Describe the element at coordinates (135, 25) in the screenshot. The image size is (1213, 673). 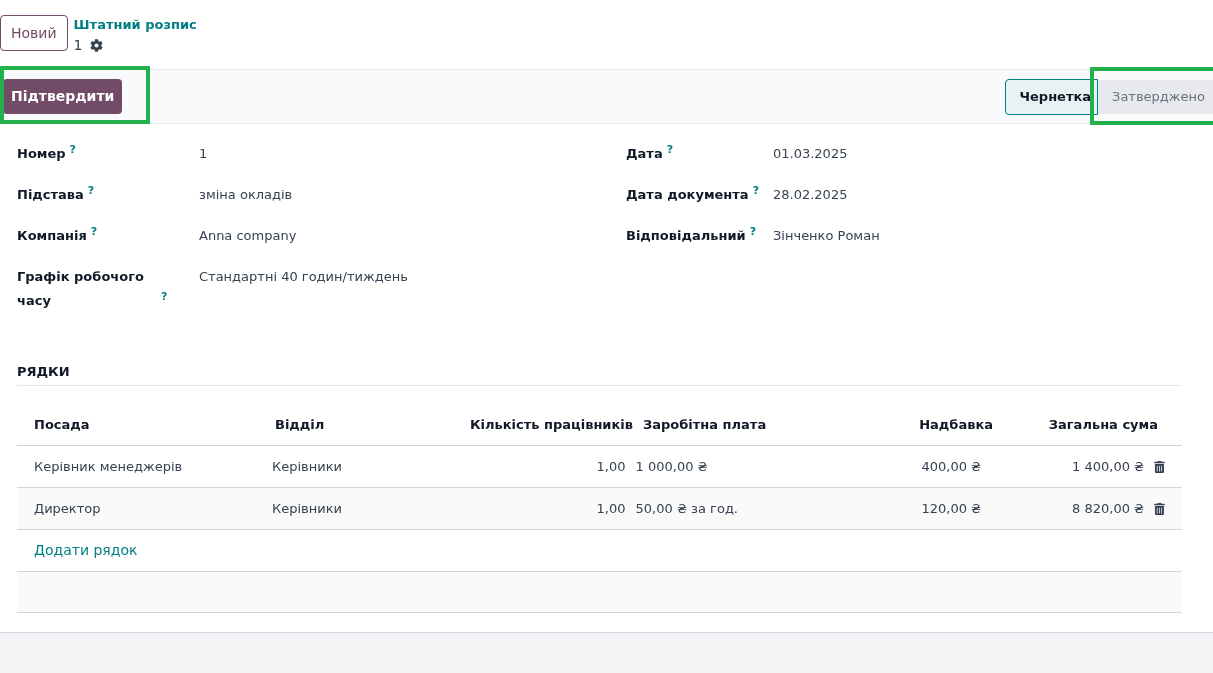
I see `breadcrumb-link: Штатний розпис` at that location.